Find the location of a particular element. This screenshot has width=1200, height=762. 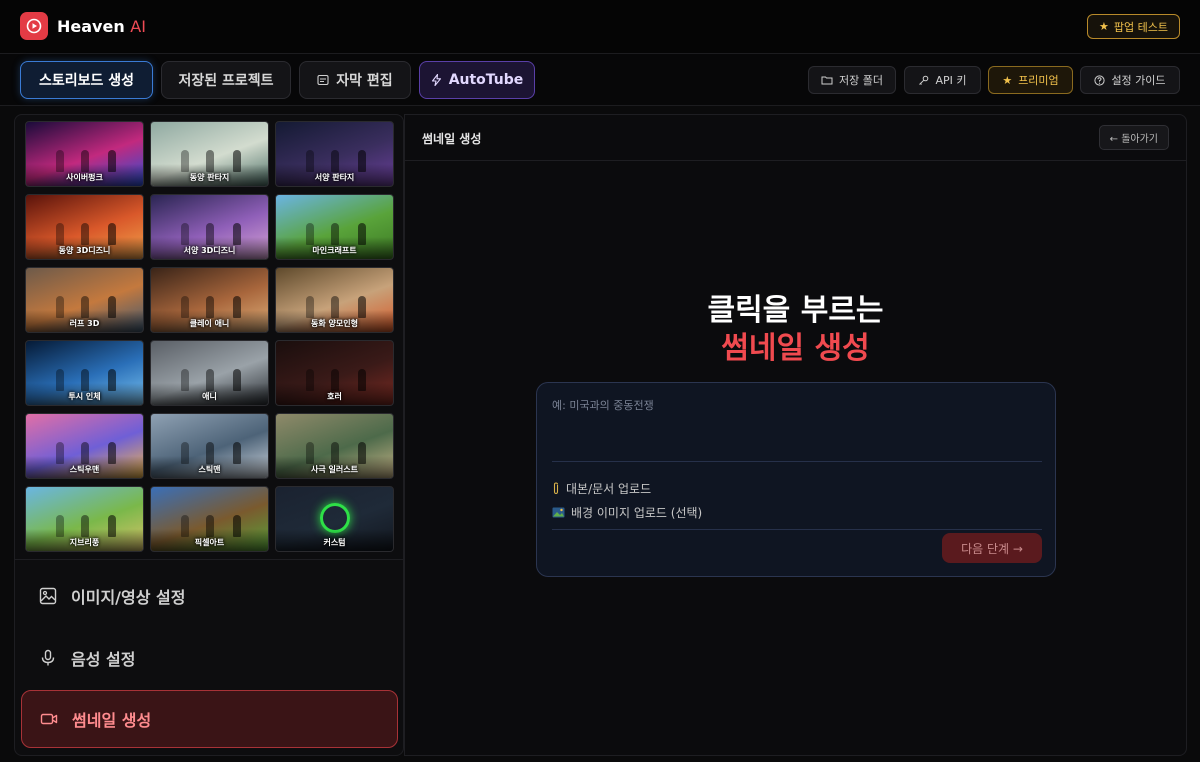

style-card-label: 마인크래프트 is located at coordinates (334, 250).